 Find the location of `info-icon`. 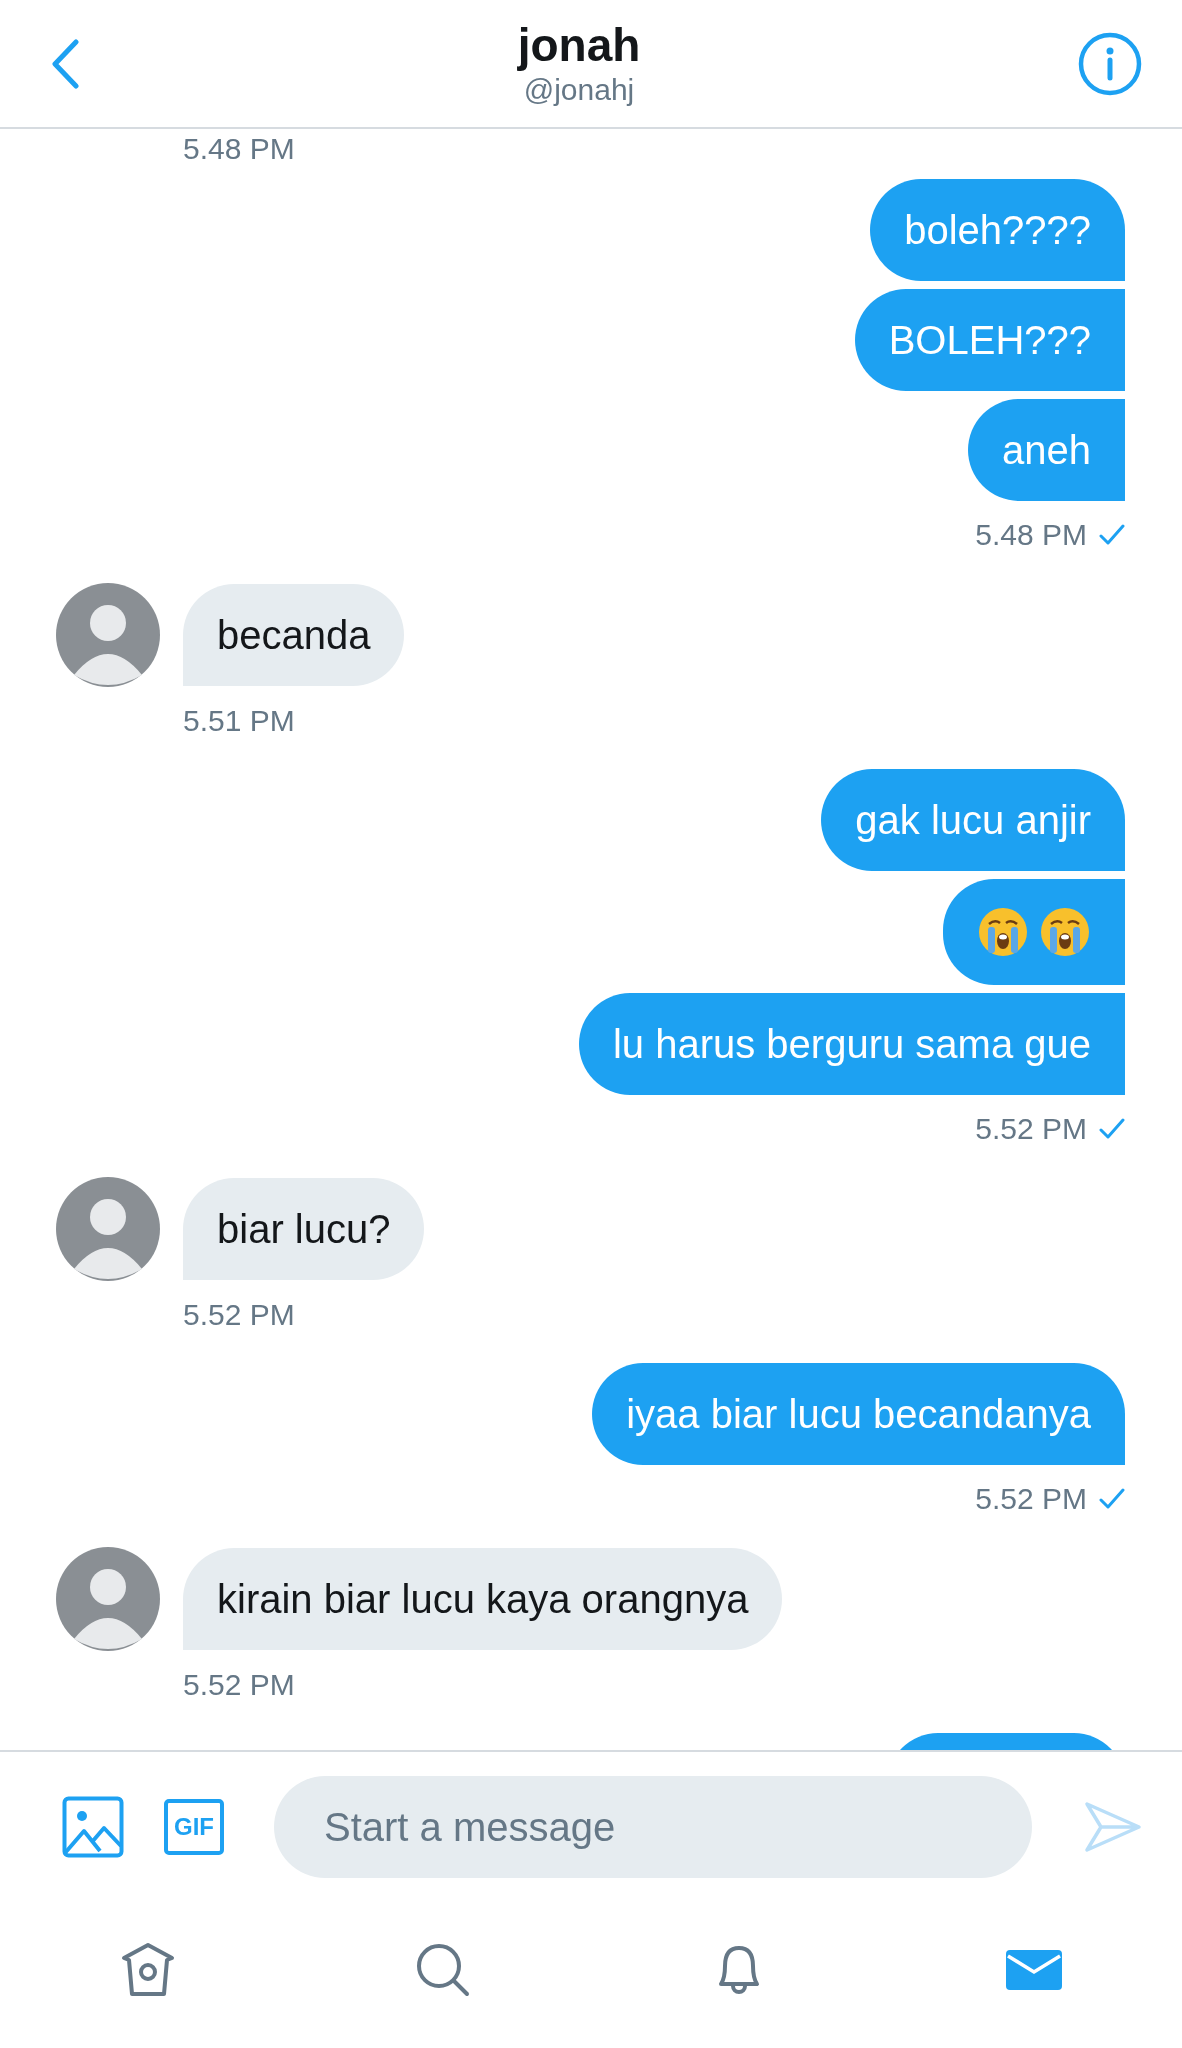

info-icon is located at coordinates (1110, 63).